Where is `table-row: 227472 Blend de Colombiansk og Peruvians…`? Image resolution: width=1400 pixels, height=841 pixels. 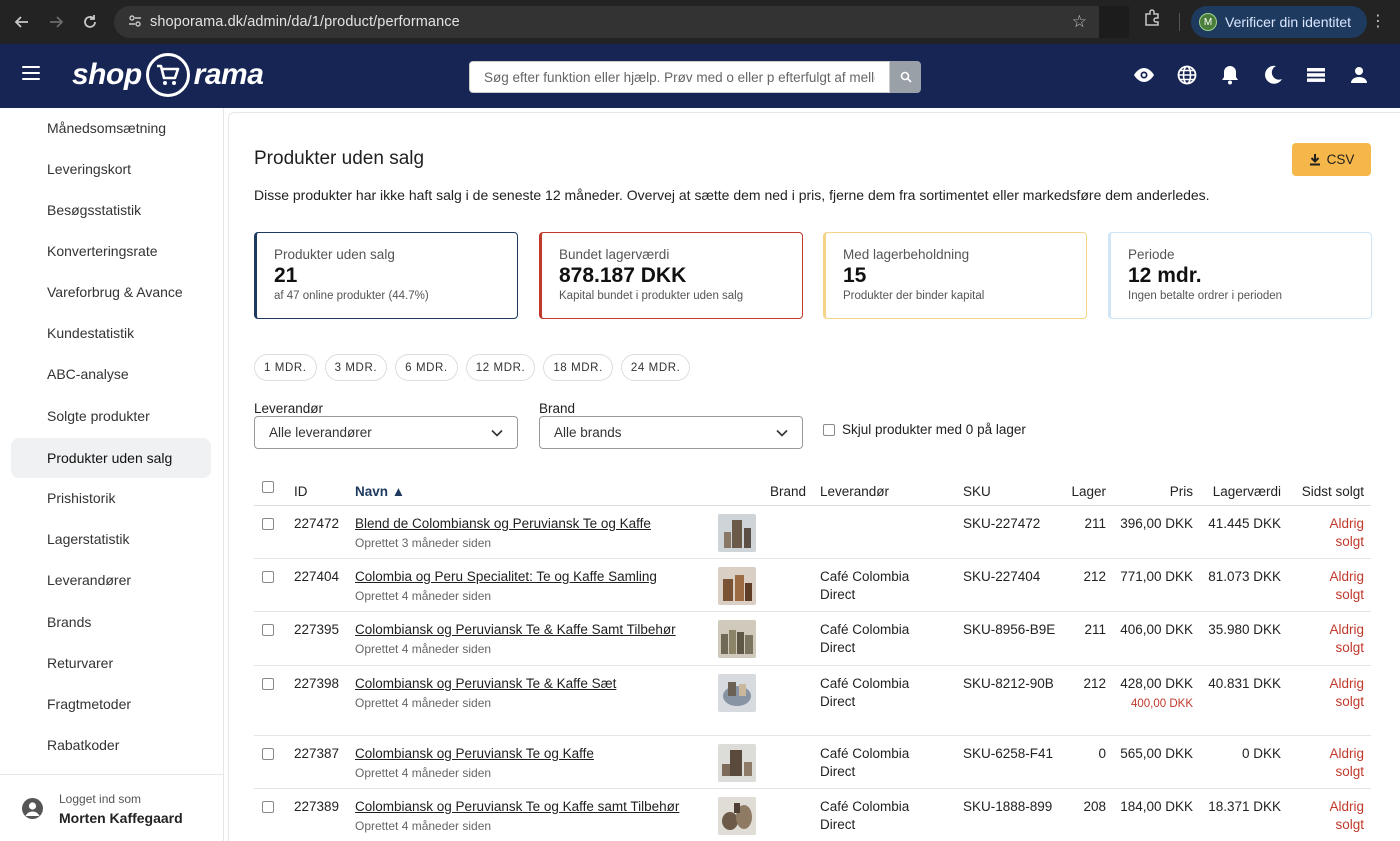
table-row: 227472 Blend de Colombiansk og Peruvians… is located at coordinates (812, 532).